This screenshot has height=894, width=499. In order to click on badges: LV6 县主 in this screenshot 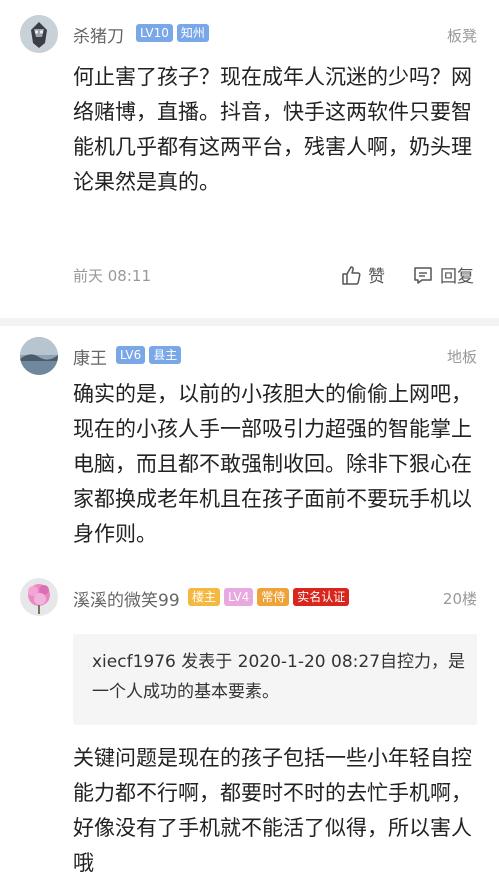, I will do `click(149, 355)`.